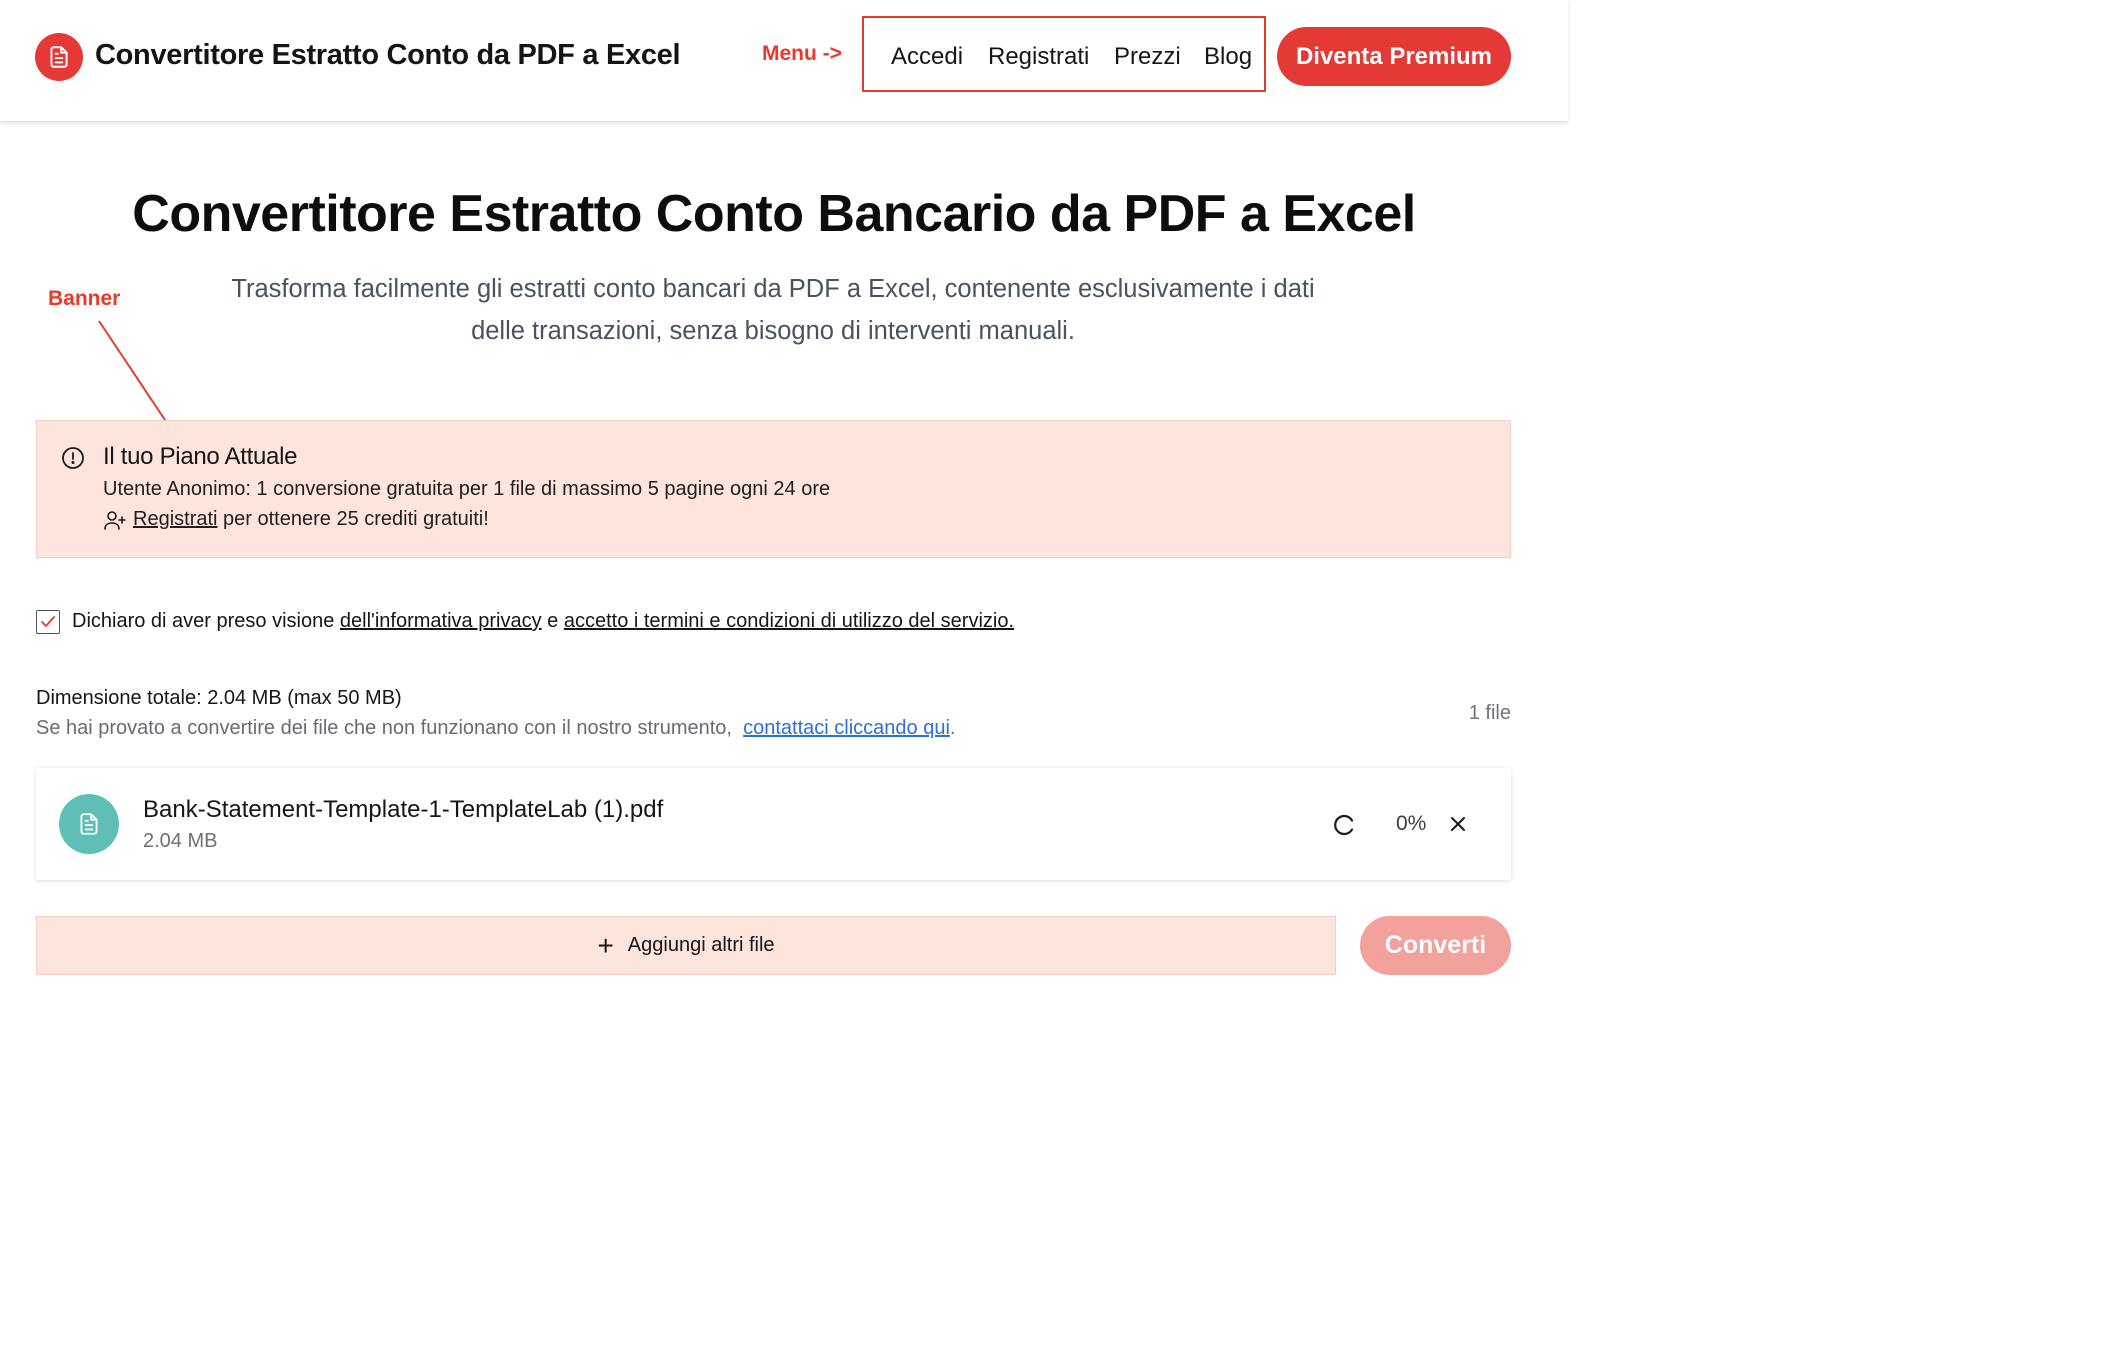 The width and height of the screenshot is (2108, 1370). What do you see at coordinates (89, 824) in the screenshot?
I see `file-document-icon` at bounding box center [89, 824].